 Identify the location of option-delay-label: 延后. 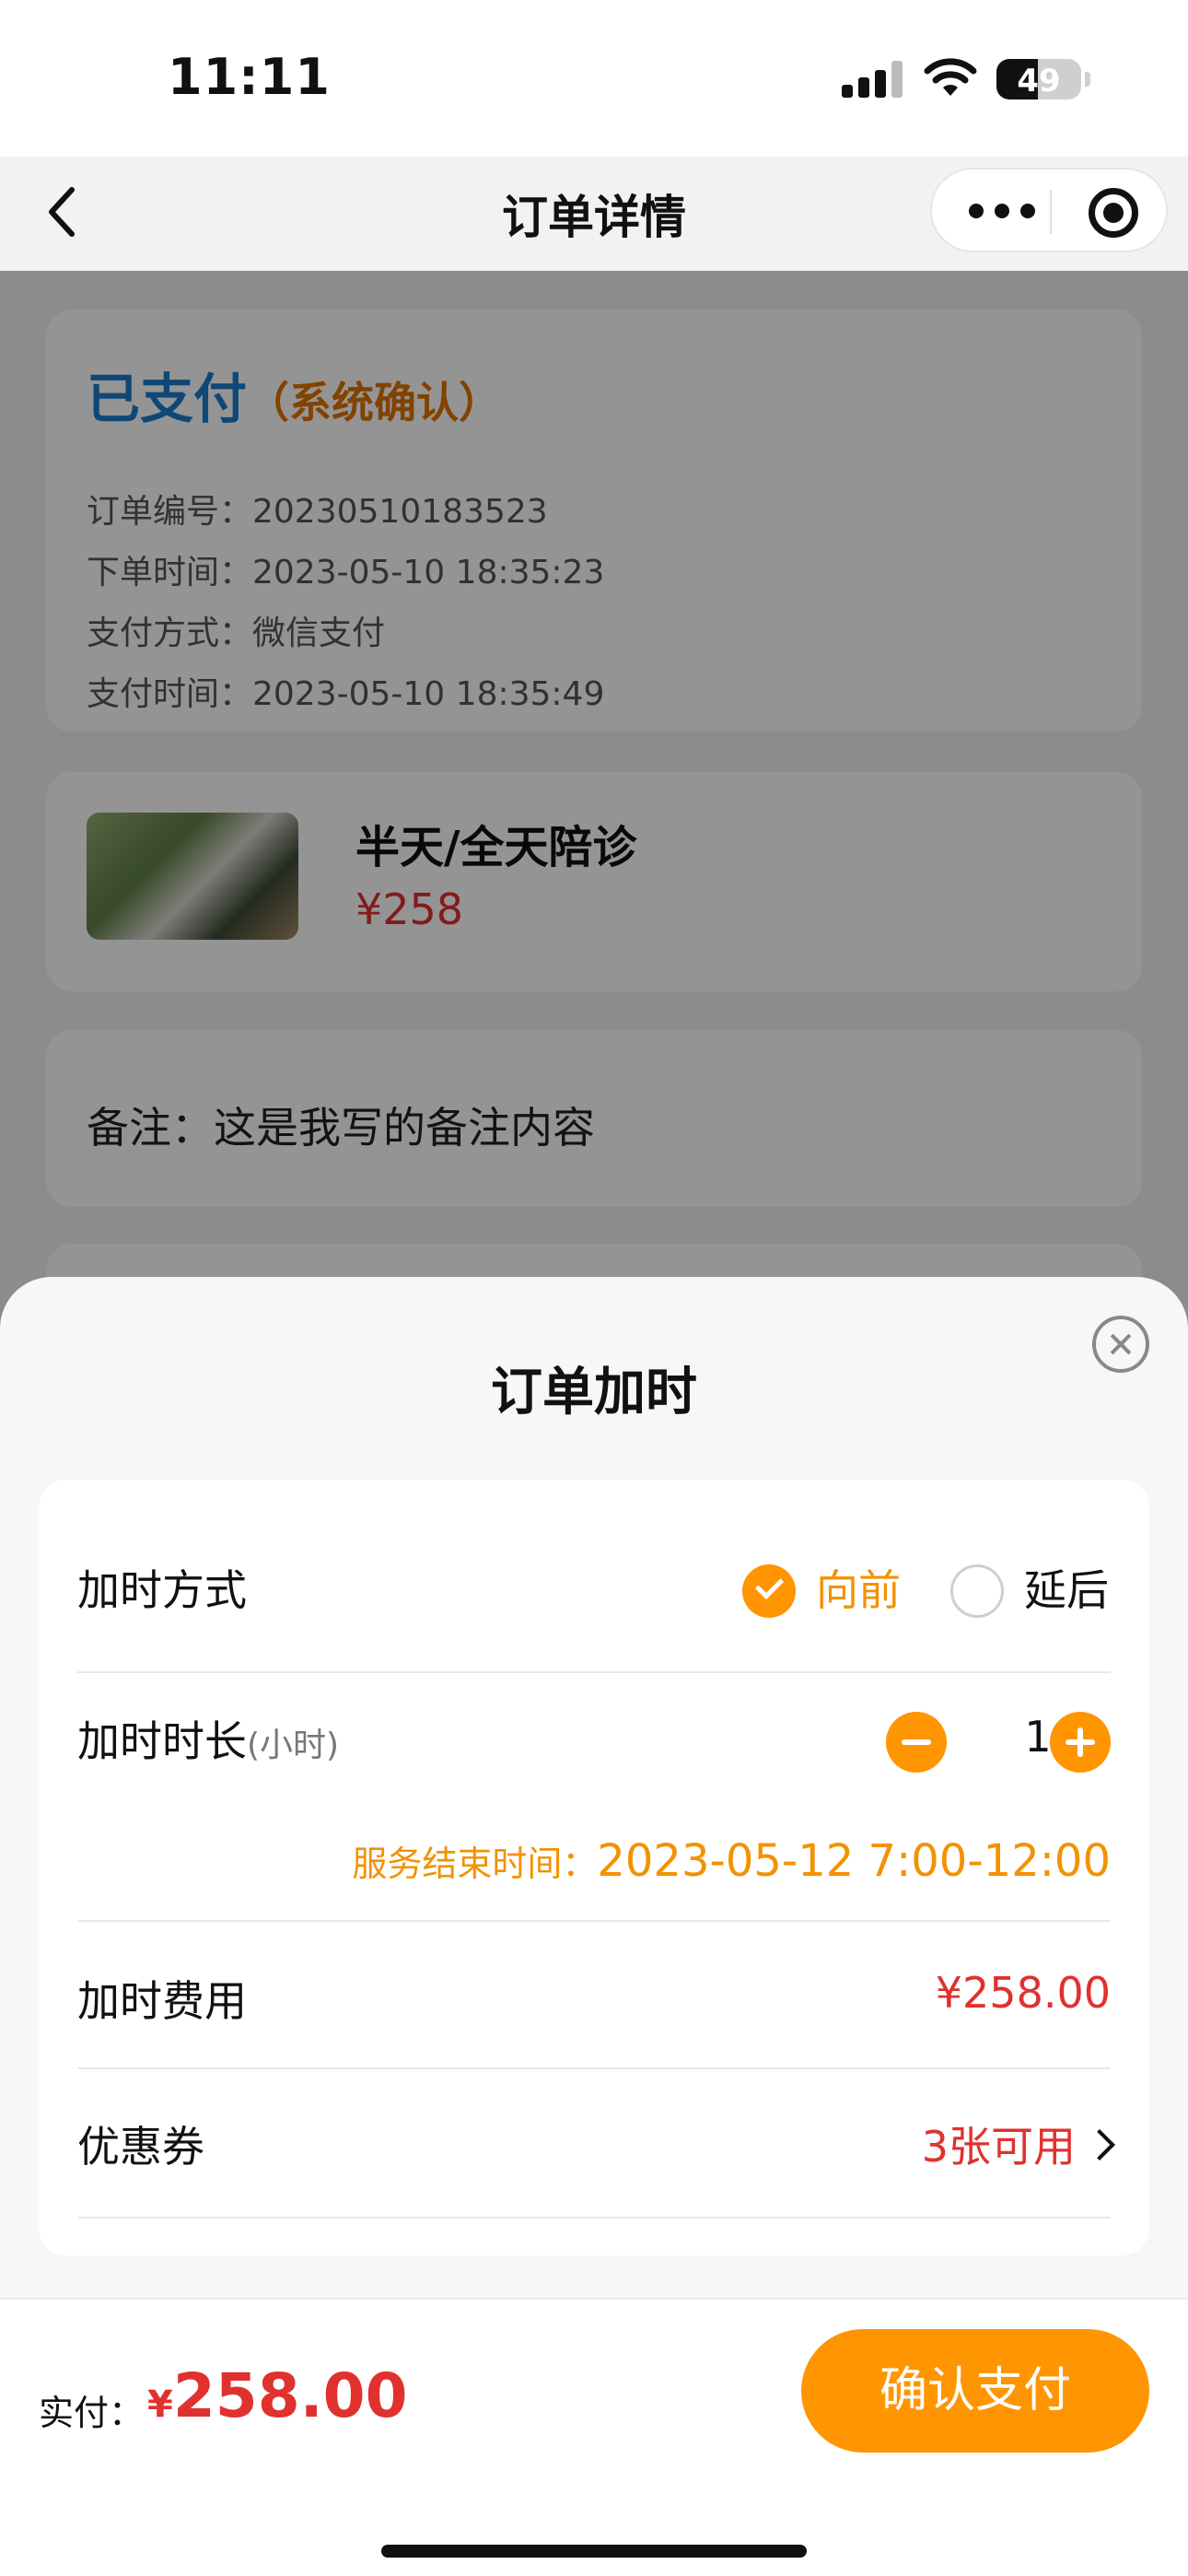
(1066, 1587).